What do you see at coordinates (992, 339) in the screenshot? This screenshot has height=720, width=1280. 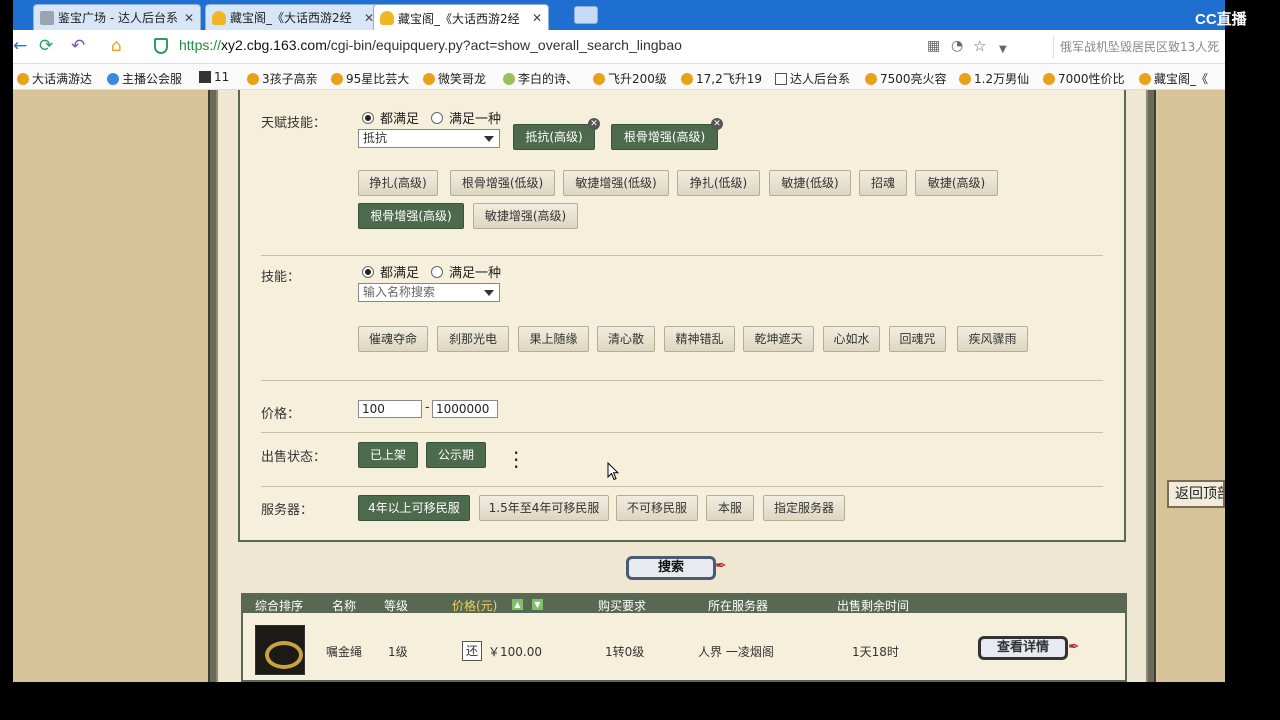 I see `skill-option: 疾风骤雨` at bounding box center [992, 339].